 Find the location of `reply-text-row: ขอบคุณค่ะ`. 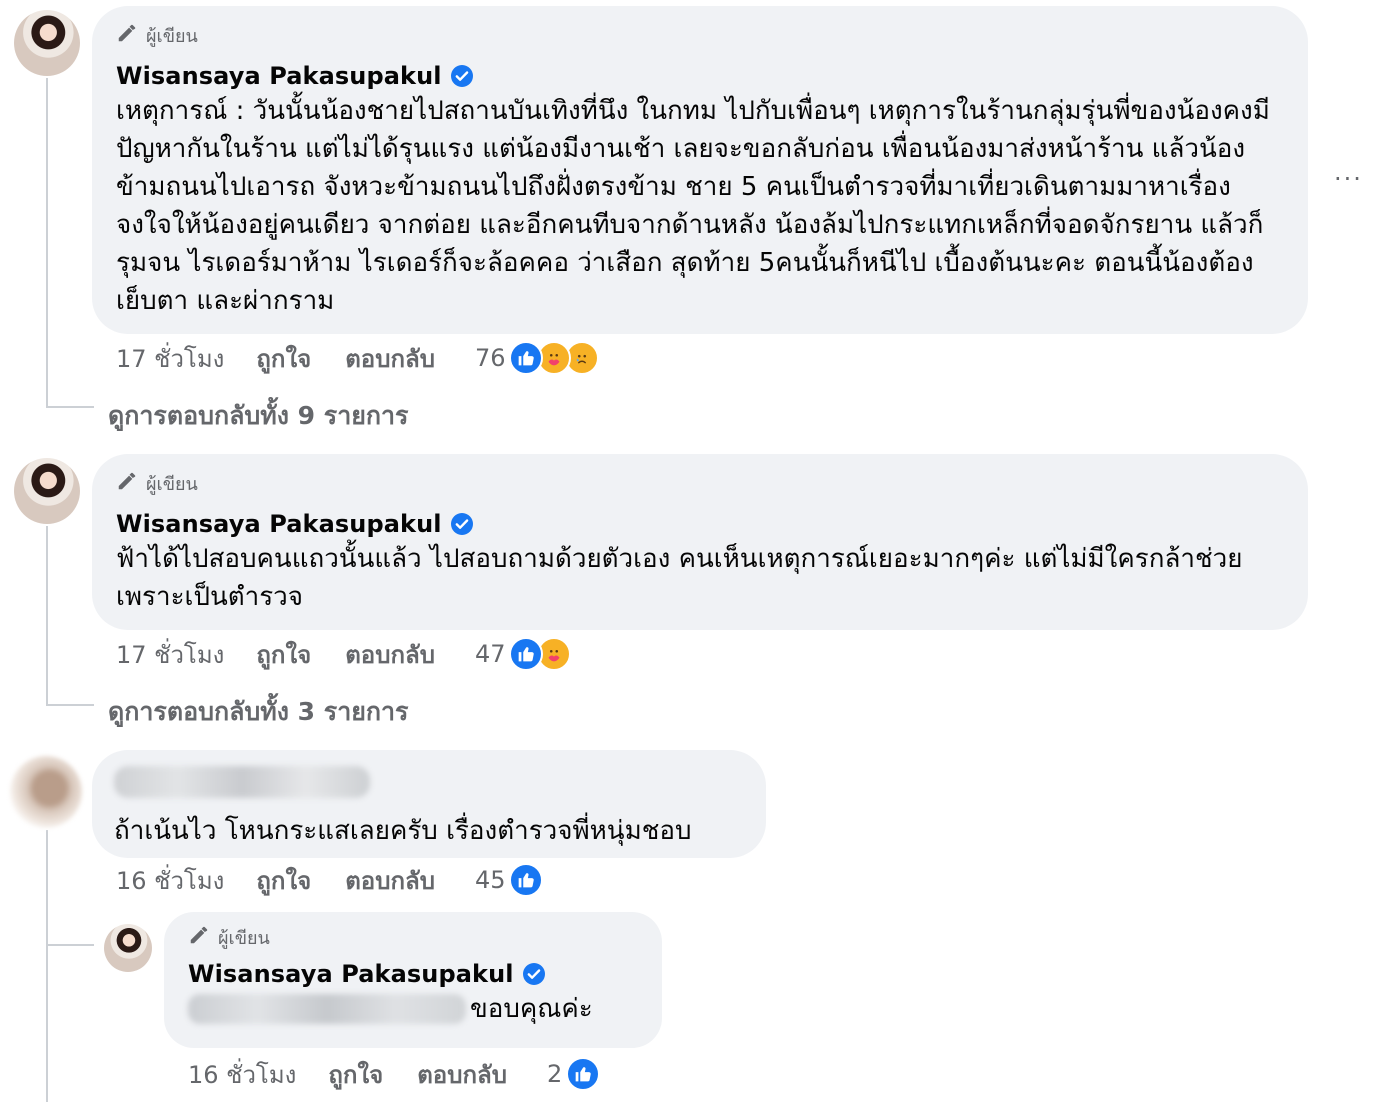

reply-text-row: ขอบคุณค่ะ is located at coordinates (414, 1009).